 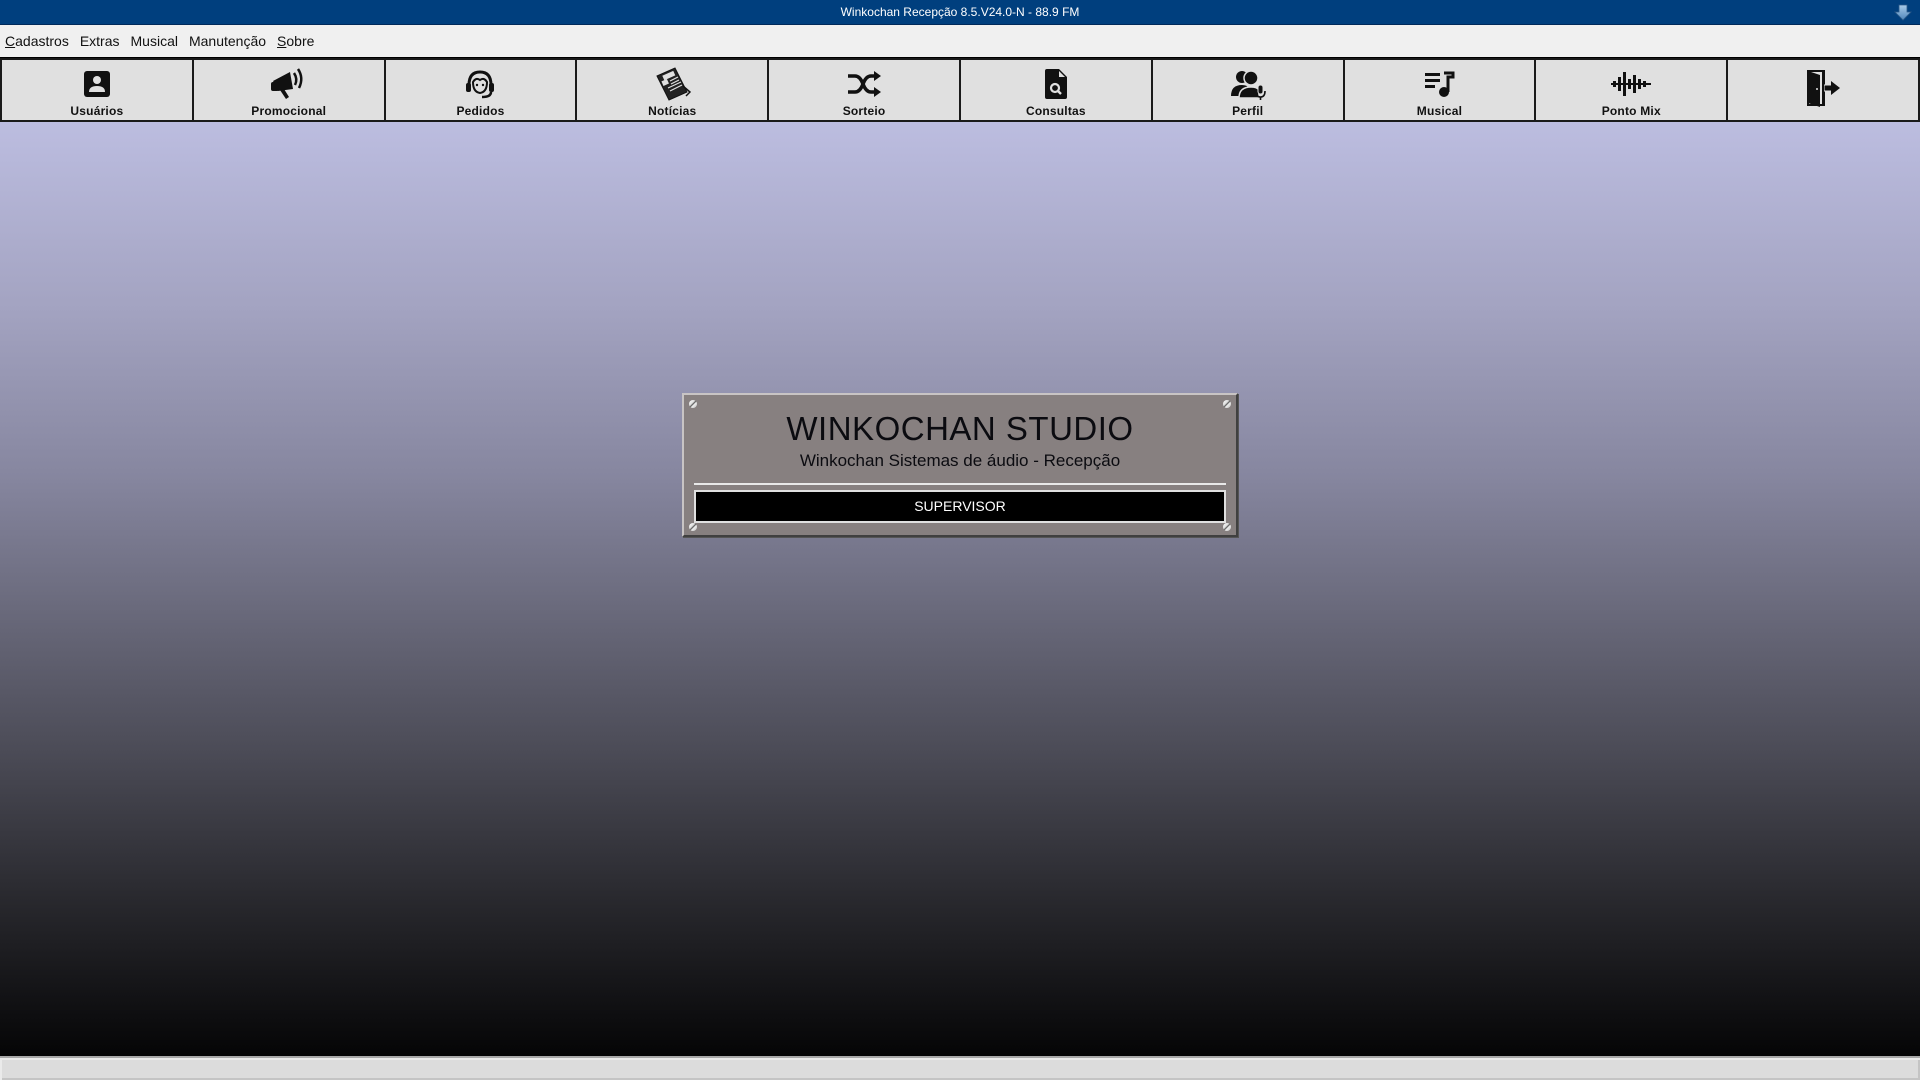 I want to click on toolbar-button-promocional: Promocional, so click(x=288, y=90).